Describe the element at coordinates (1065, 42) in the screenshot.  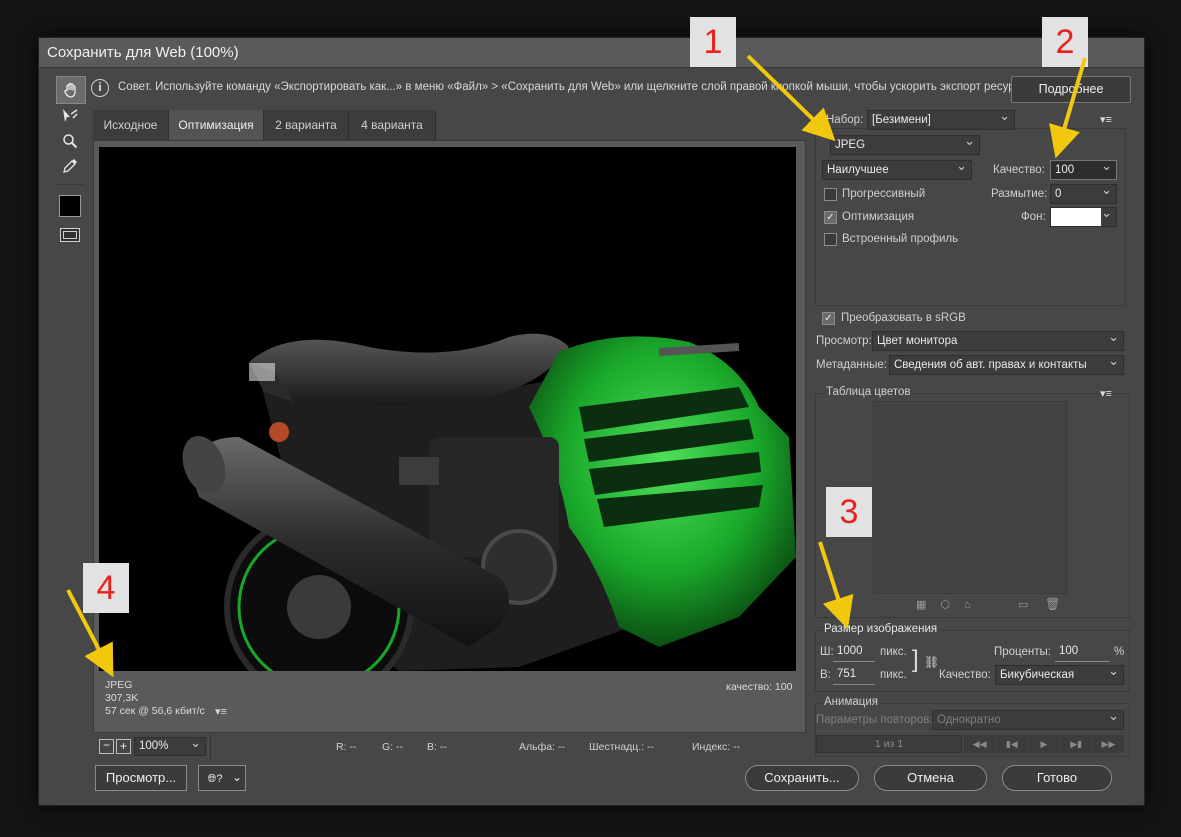
I see `callout-2: 2` at that location.